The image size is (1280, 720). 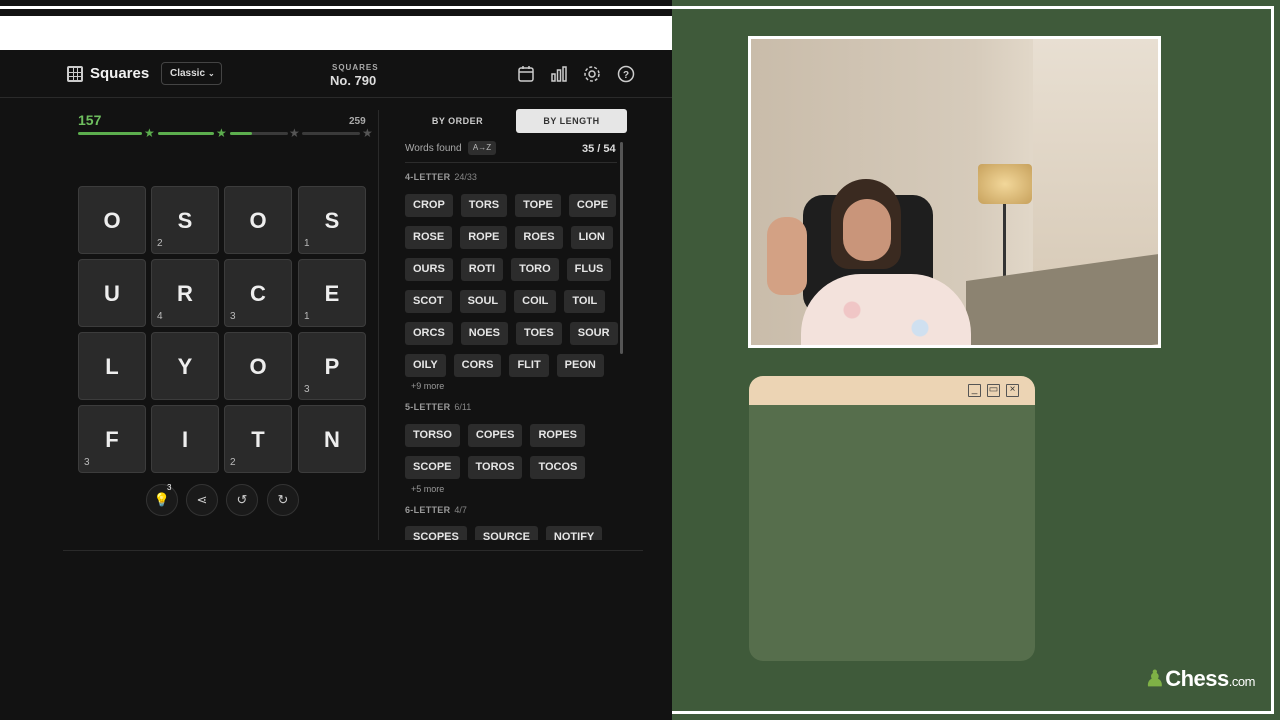 What do you see at coordinates (185, 220) in the screenshot?
I see `letter-tile: S2` at bounding box center [185, 220].